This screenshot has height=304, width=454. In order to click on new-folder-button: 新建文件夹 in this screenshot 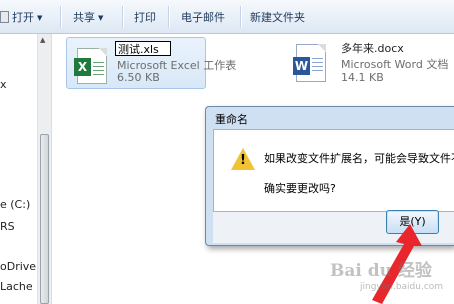, I will do `click(277, 18)`.